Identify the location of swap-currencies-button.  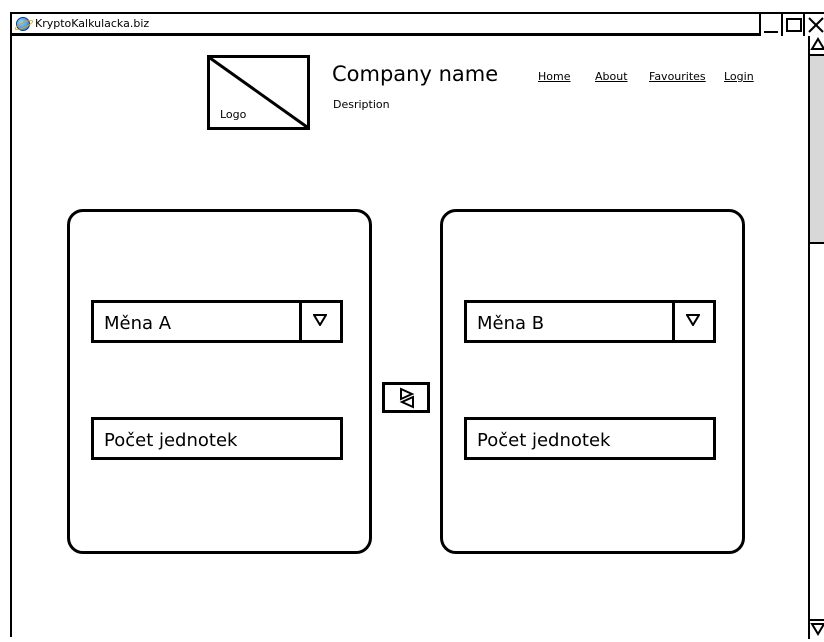
(406, 397).